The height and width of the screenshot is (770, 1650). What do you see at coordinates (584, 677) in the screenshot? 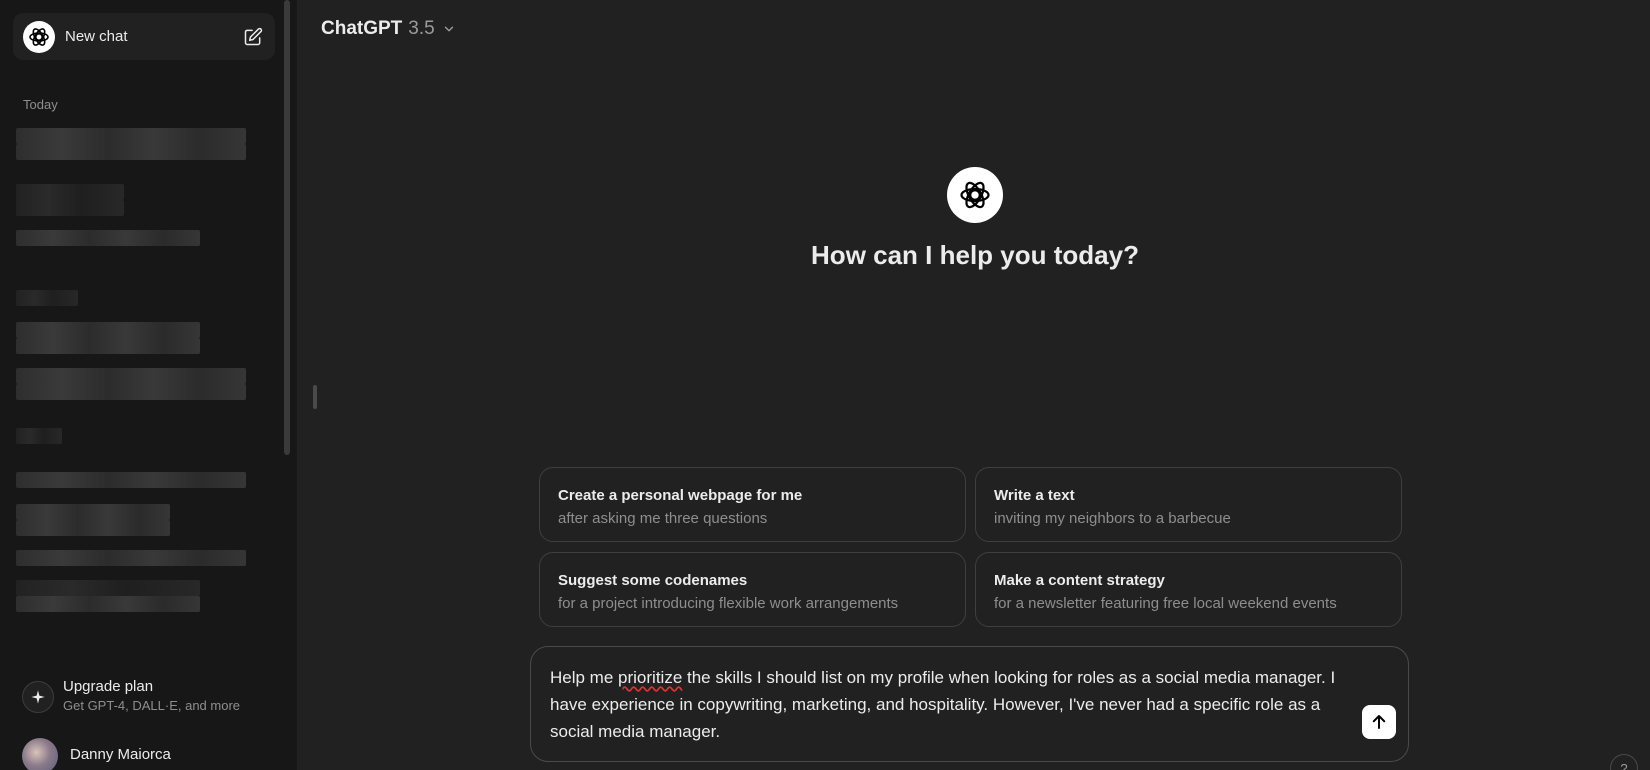
I see `message-text-start: Help me` at bounding box center [584, 677].